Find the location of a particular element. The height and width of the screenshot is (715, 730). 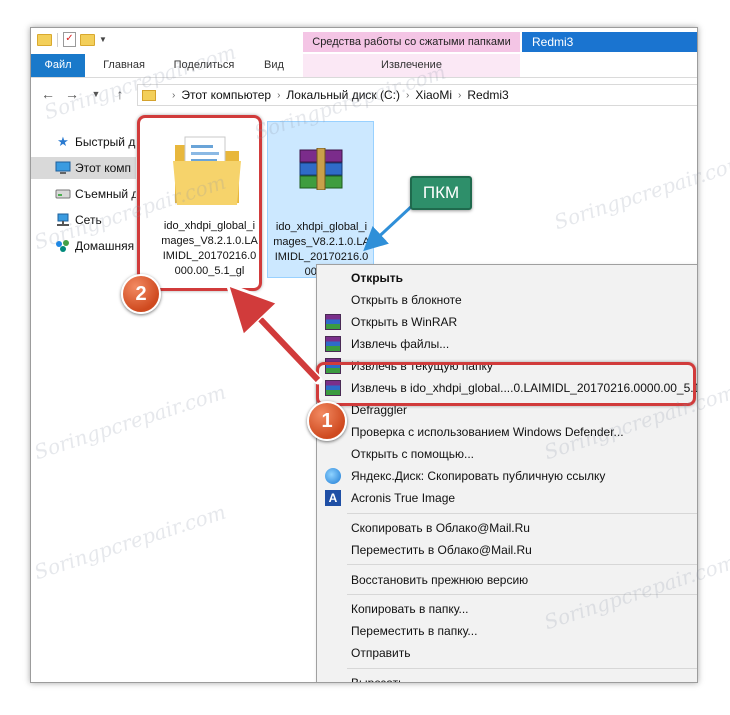

arrow-red is located at coordinates (282, 342).